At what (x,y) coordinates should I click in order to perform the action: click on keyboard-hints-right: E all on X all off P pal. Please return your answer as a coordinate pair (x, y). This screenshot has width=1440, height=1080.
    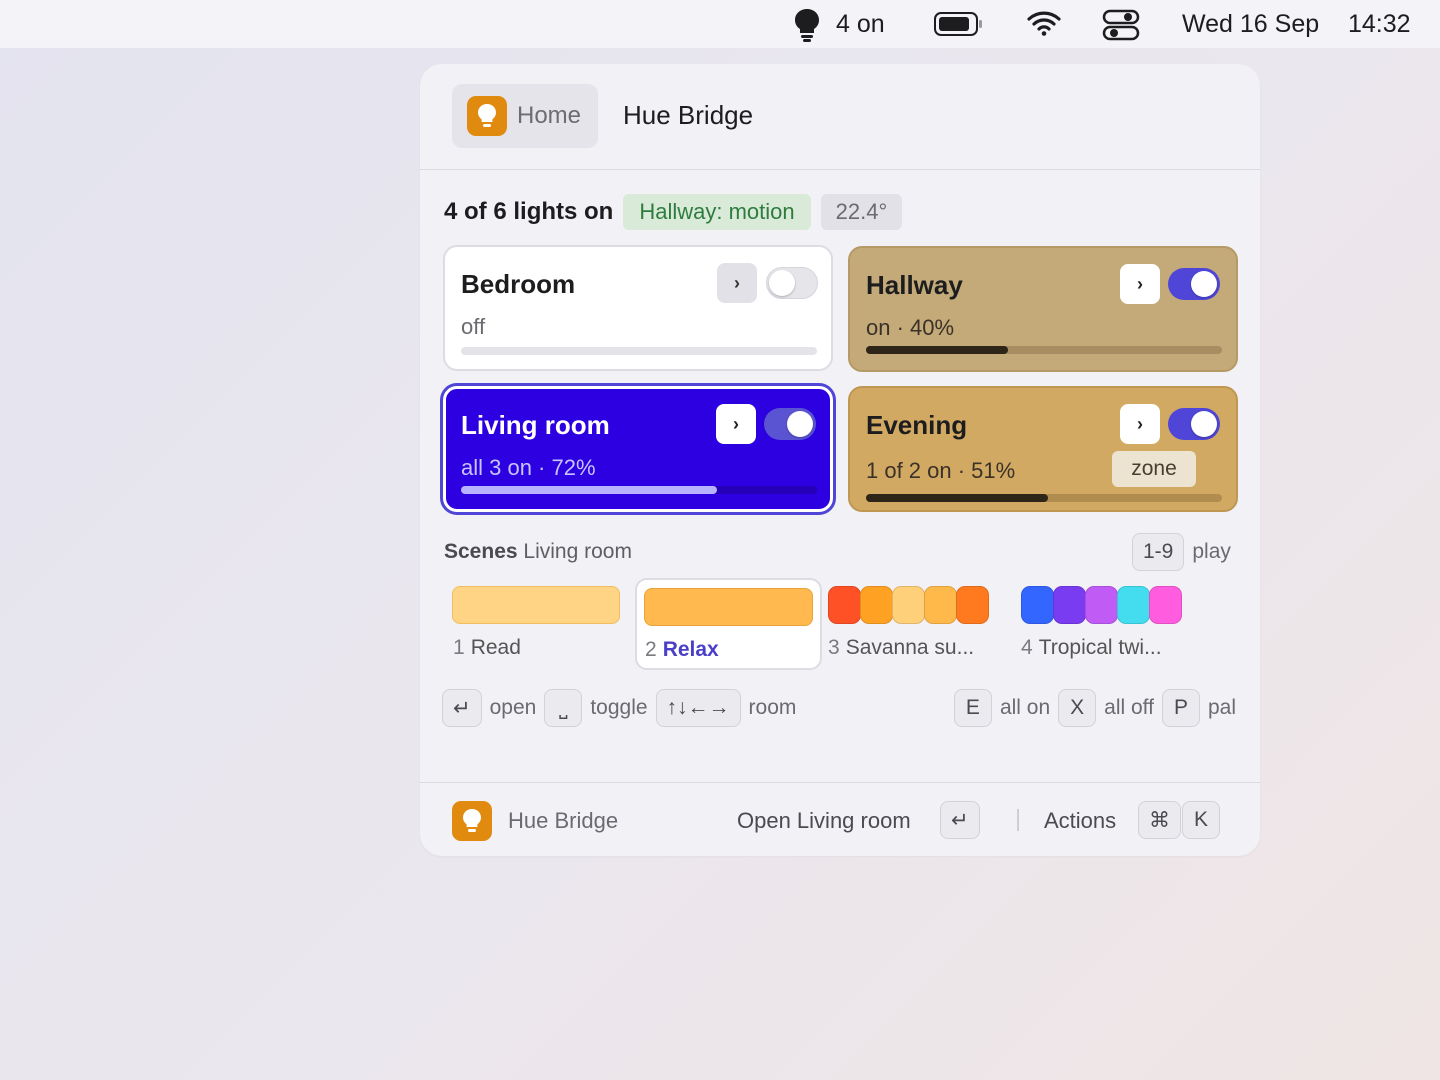
    Looking at the image, I should click on (1094, 708).